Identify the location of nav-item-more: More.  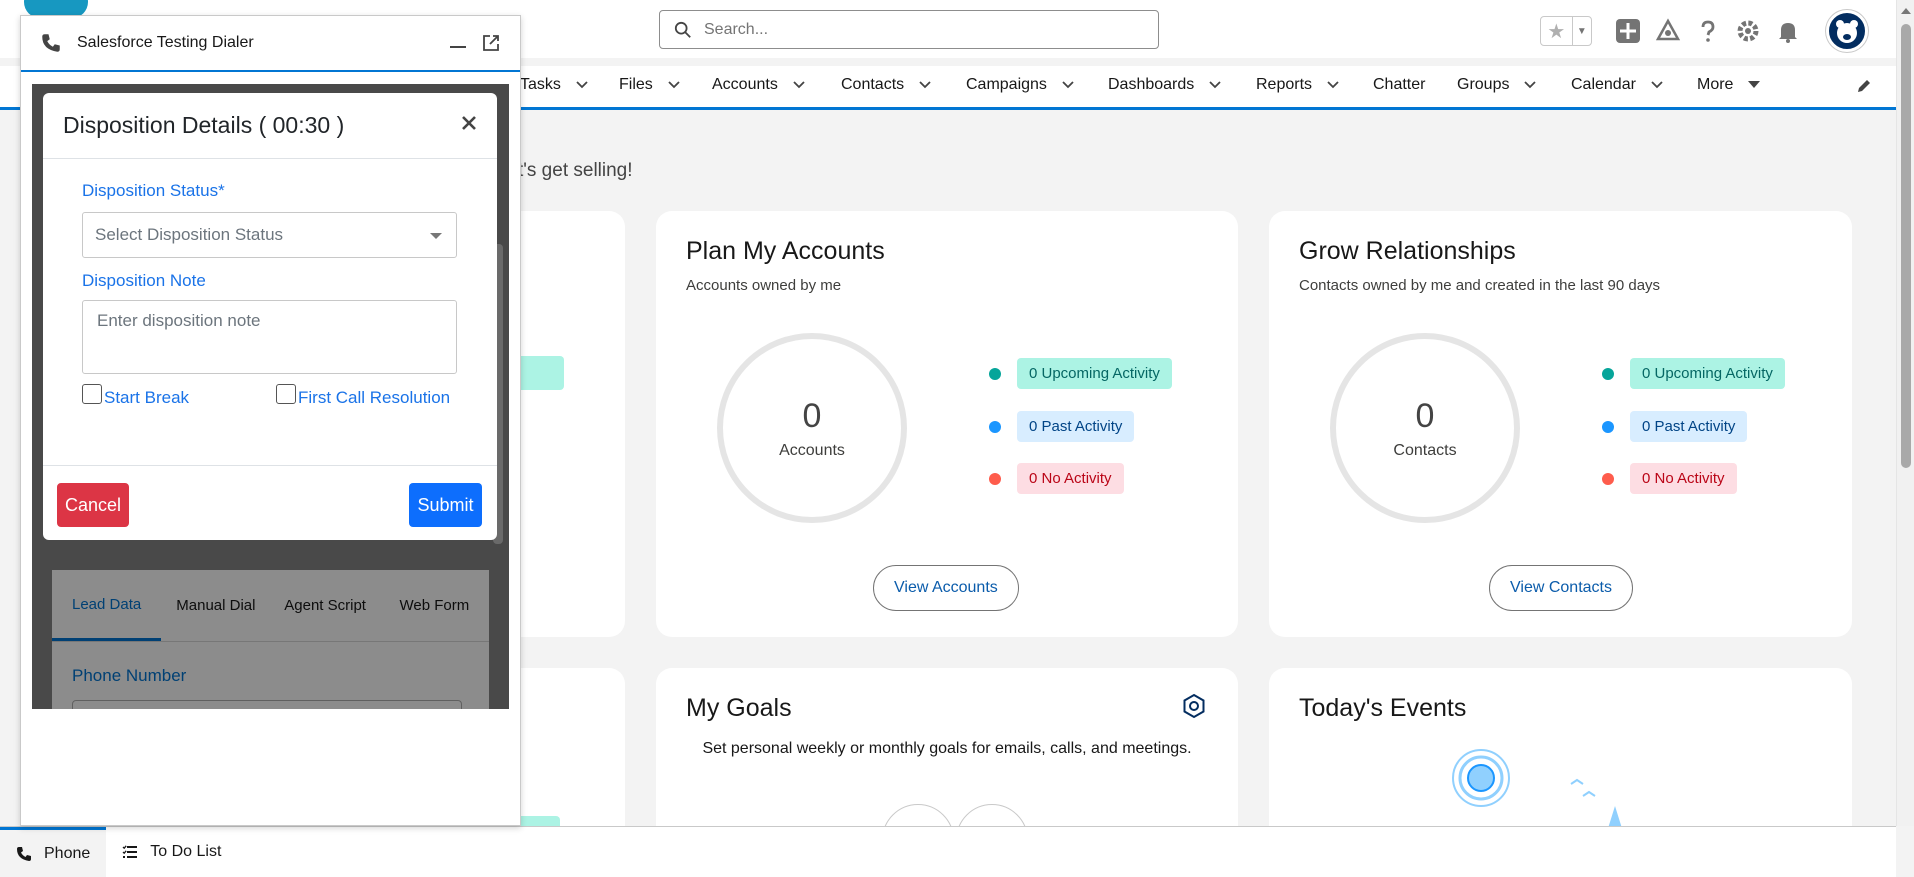
(1729, 85).